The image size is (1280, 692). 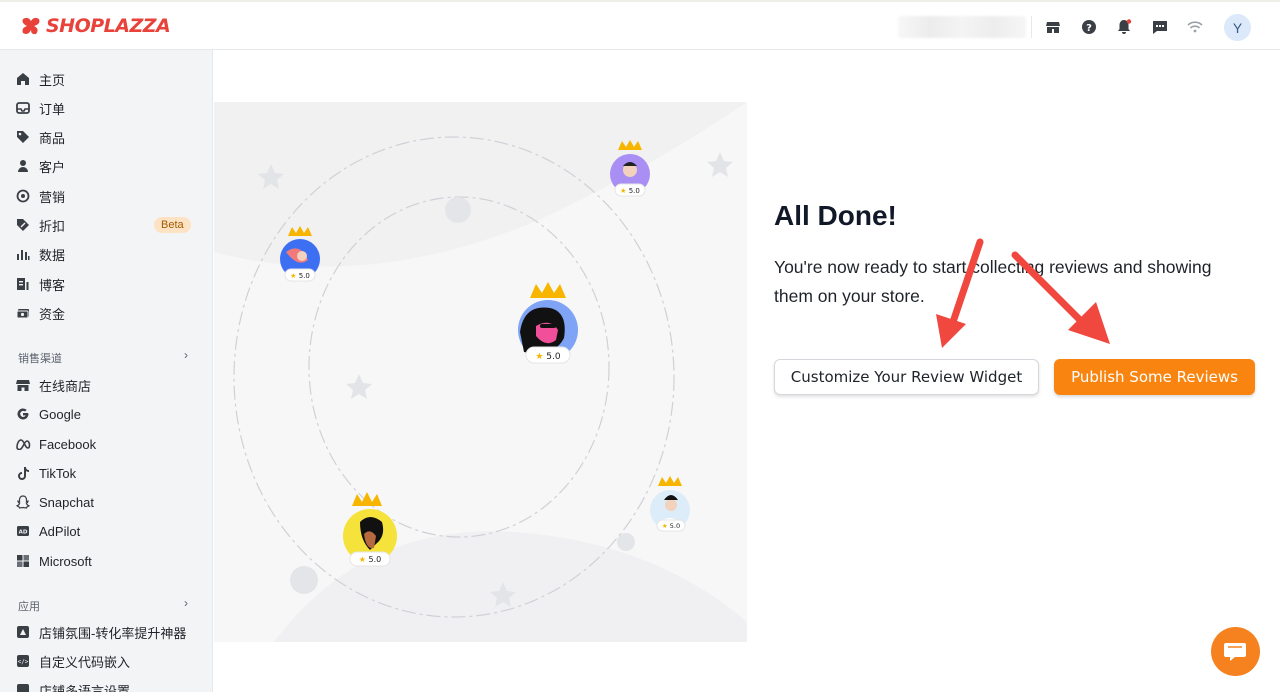 I want to click on ad-icon: AD, so click(x=23, y=531).